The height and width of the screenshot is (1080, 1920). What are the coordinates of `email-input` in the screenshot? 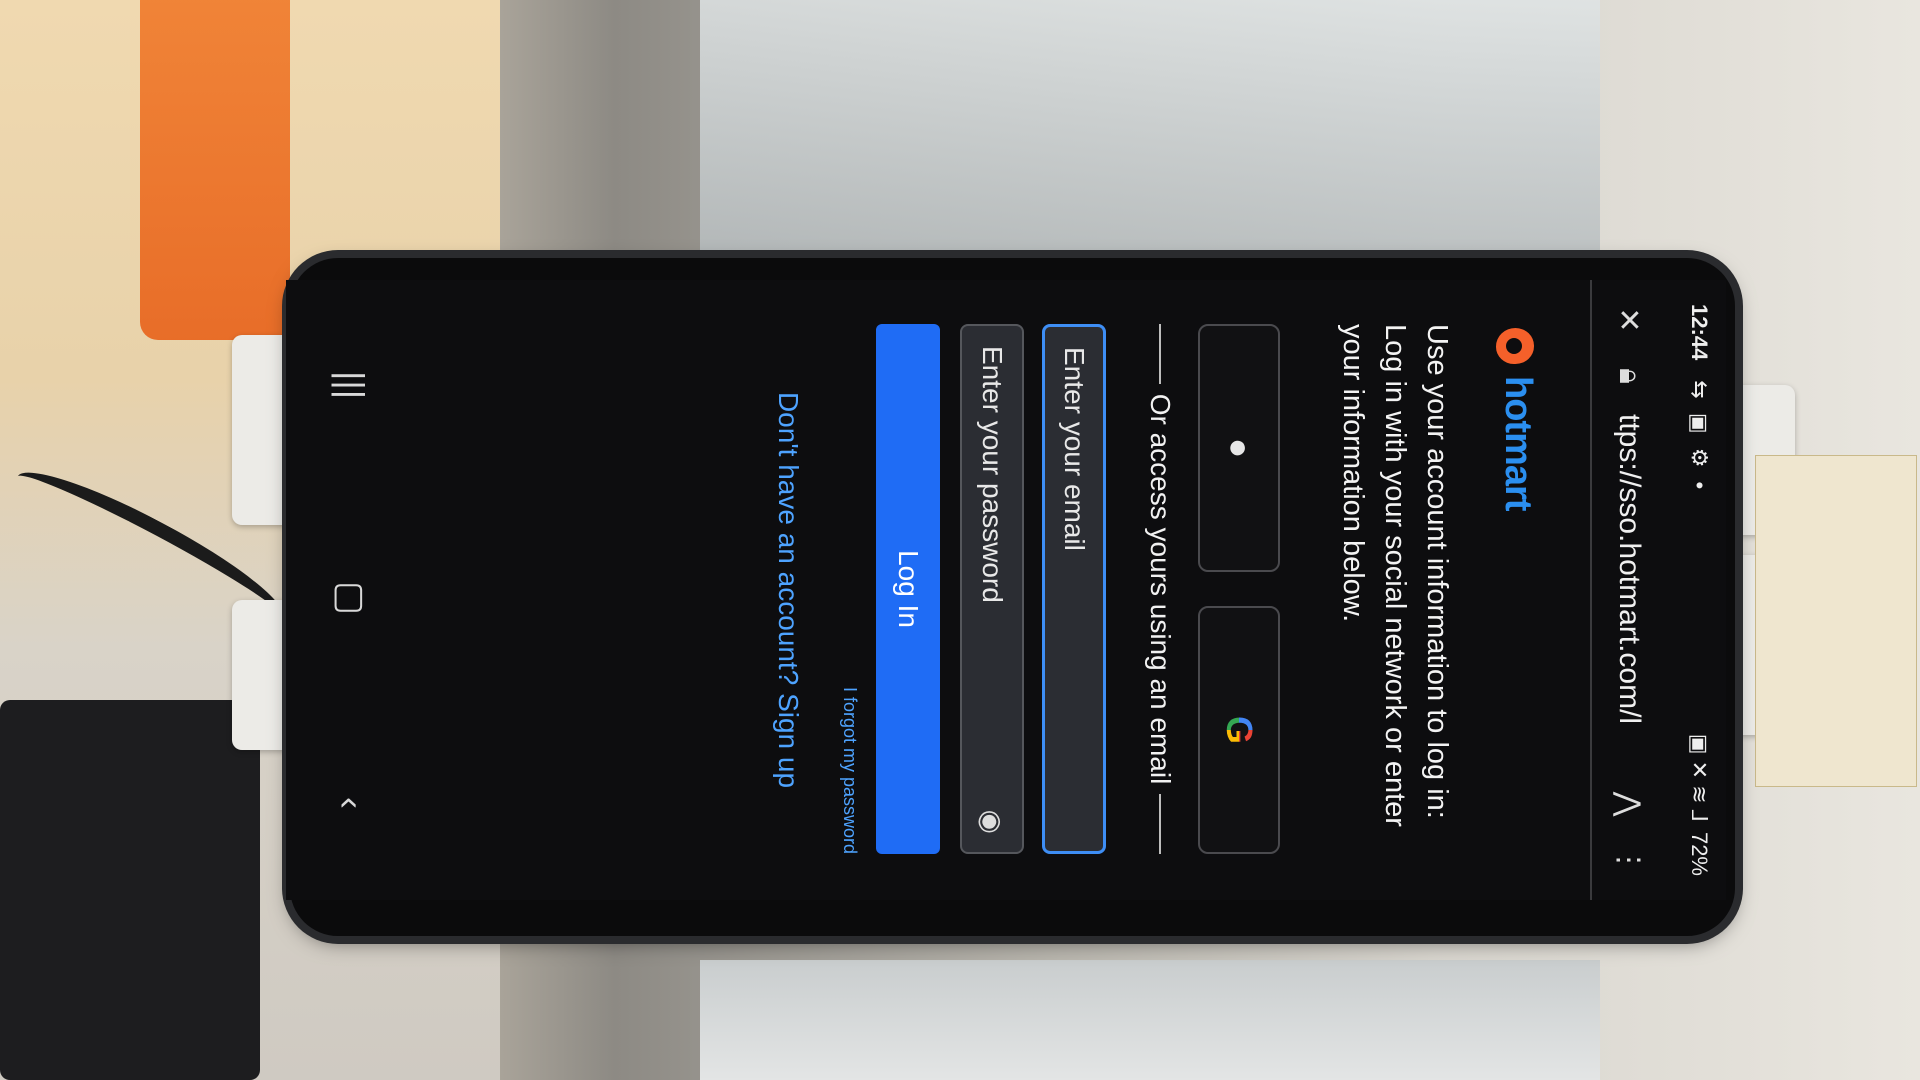 It's located at (1074, 589).